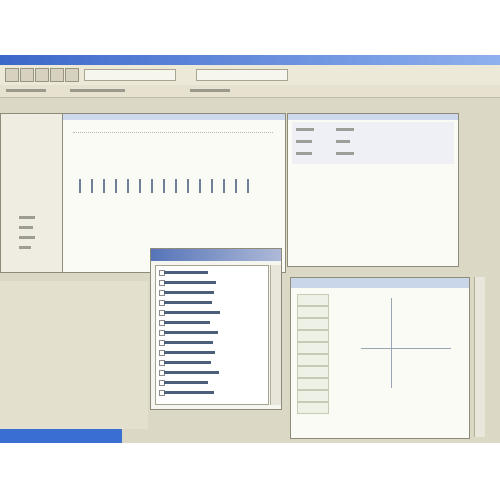 The width and height of the screenshot is (500, 500). What do you see at coordinates (174, 117) in the screenshot?
I see `plot-header` at bounding box center [174, 117].